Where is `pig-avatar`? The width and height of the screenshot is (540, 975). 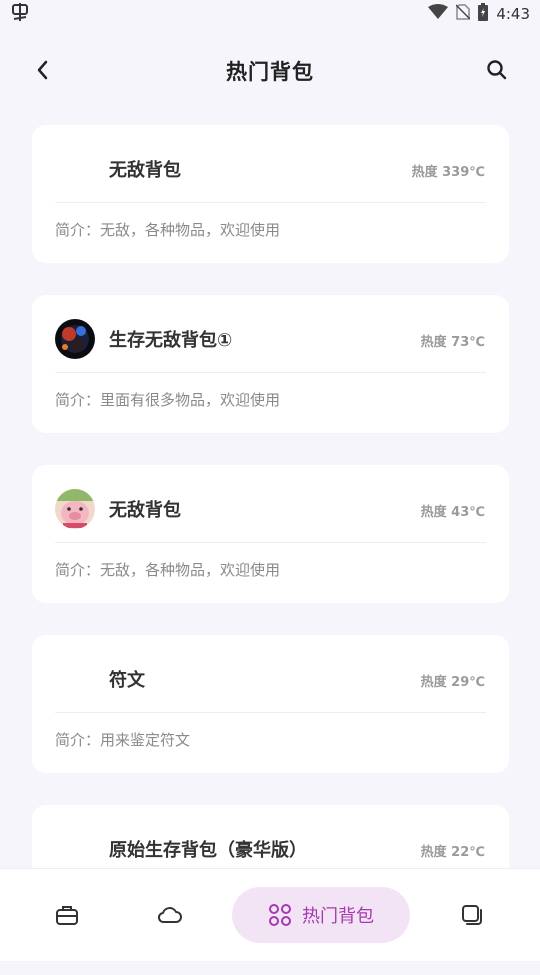
pig-avatar is located at coordinates (75, 509).